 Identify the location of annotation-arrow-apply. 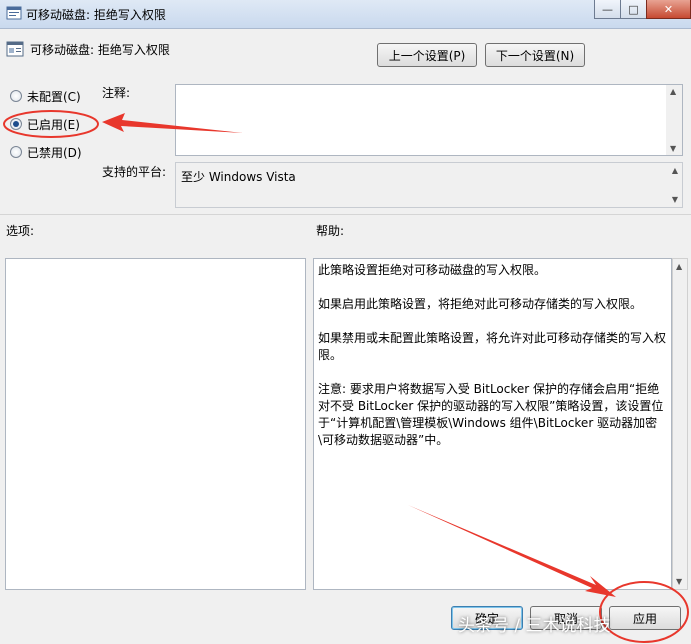
(512, 551).